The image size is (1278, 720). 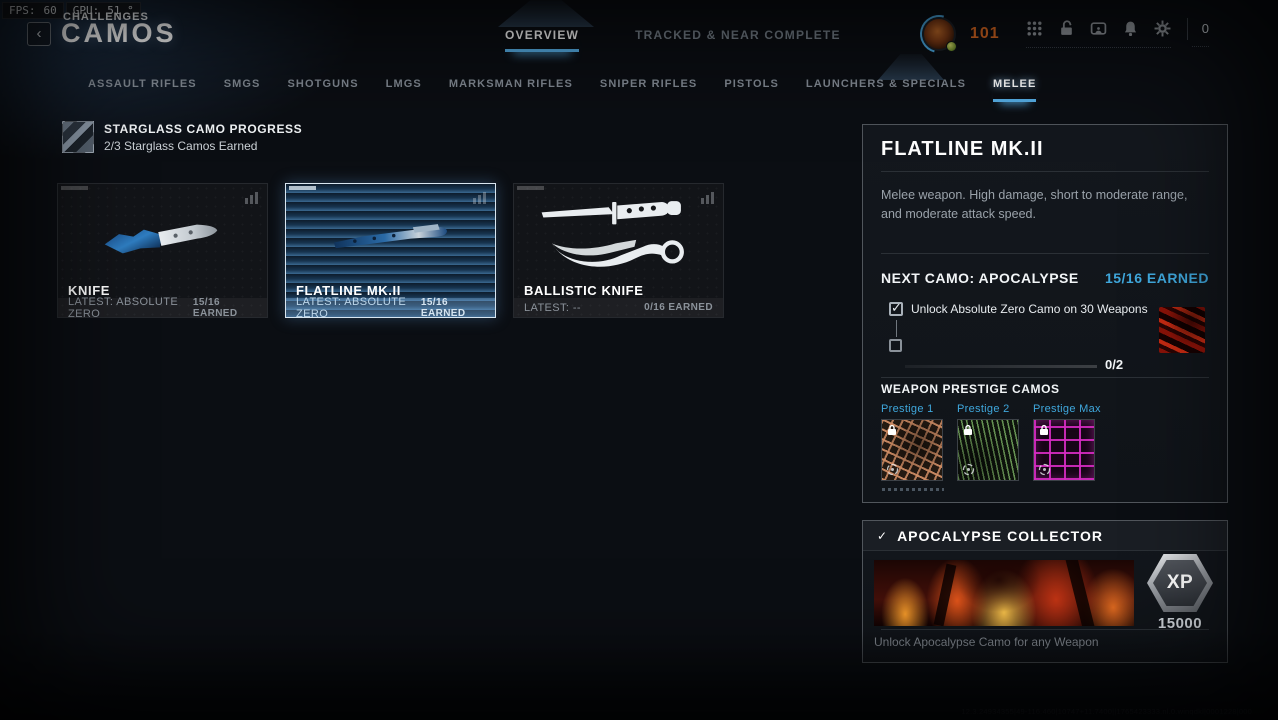 I want to click on back-icon: ‹, so click(x=39, y=33).